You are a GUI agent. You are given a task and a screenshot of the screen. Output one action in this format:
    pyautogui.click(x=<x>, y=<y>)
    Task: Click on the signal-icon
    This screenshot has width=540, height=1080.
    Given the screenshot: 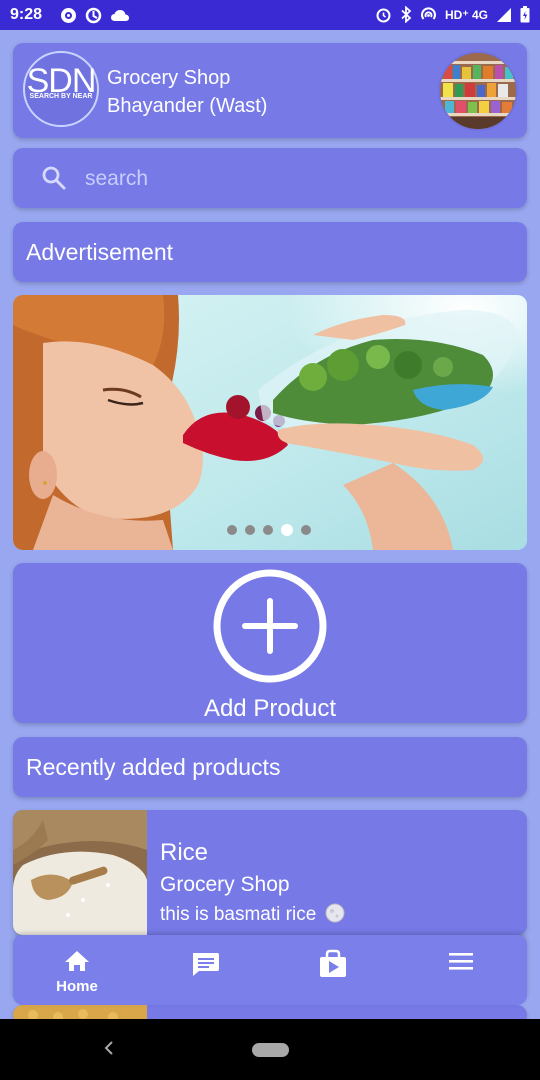 What is the action you would take?
    pyautogui.click(x=504, y=14)
    